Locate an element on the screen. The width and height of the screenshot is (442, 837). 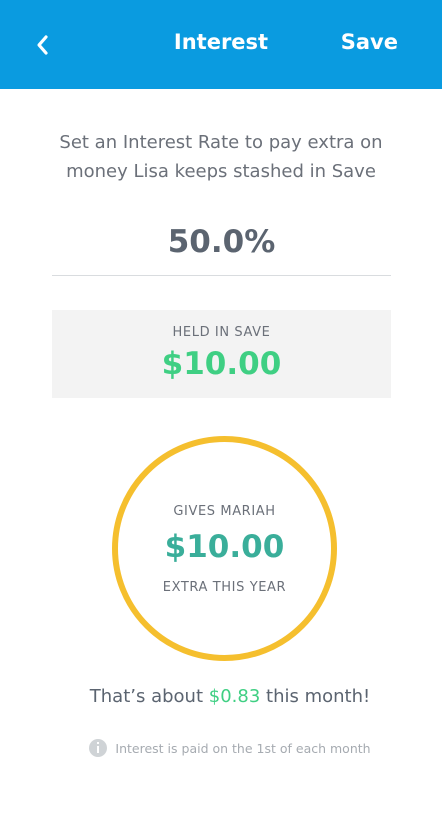
held-in-save-value: $10.00 is located at coordinates (221, 364).